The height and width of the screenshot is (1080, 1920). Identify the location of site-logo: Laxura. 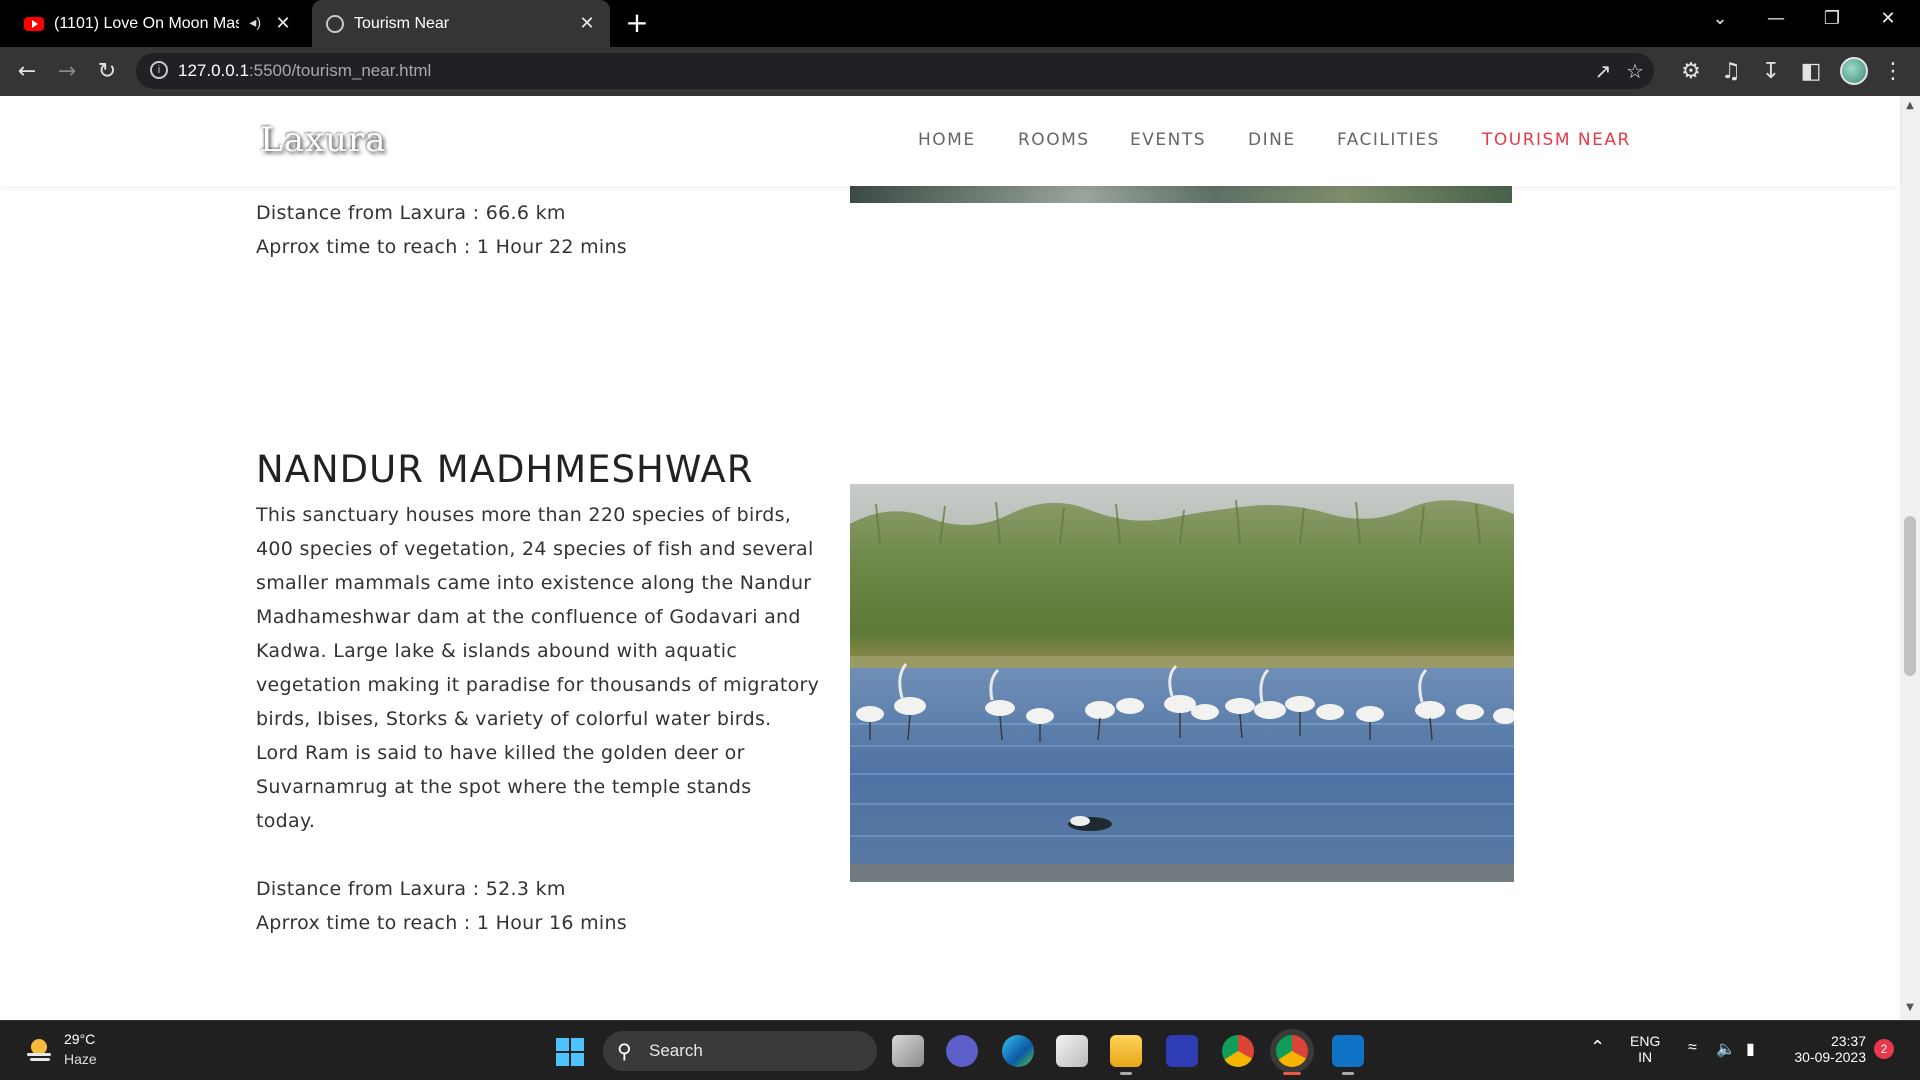
(323, 140).